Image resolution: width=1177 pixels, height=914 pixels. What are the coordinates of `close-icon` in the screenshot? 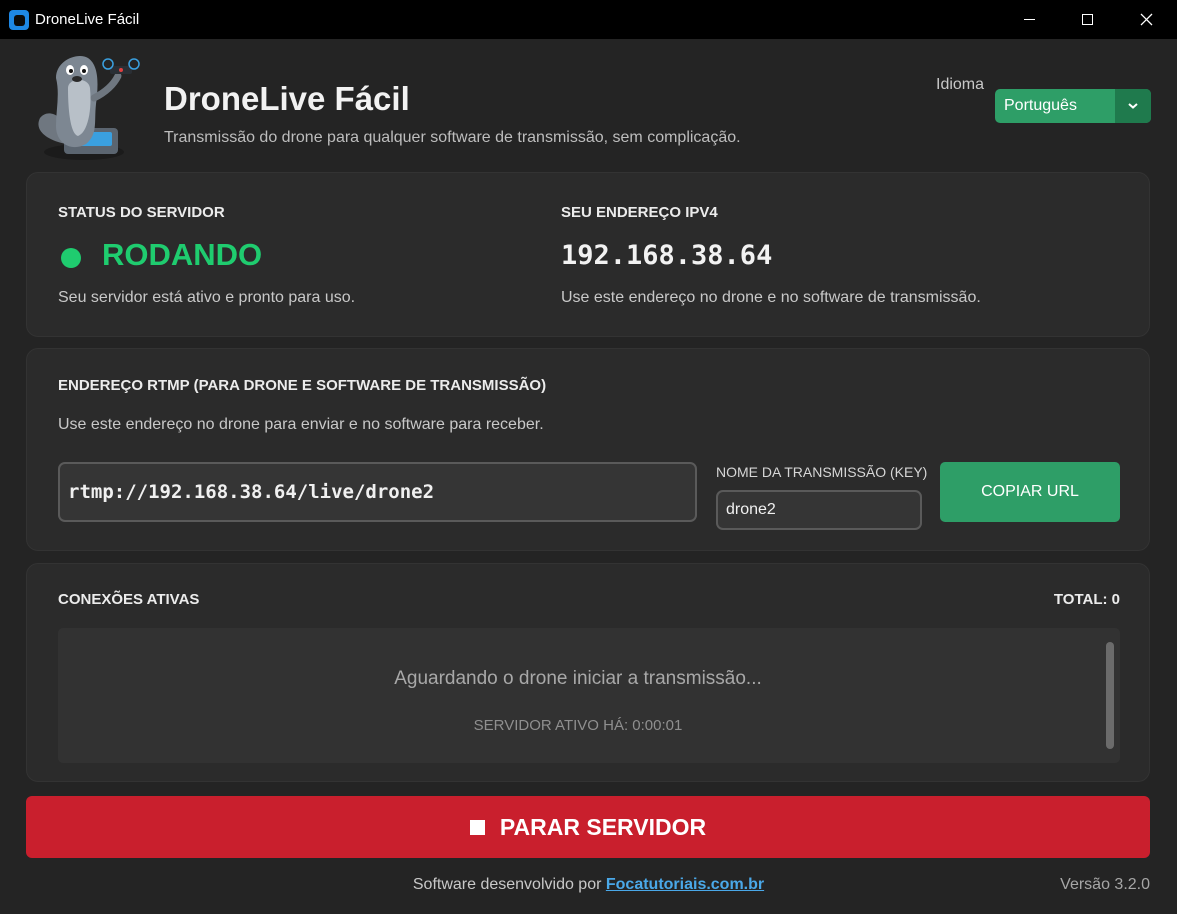 It's located at (1146, 19).